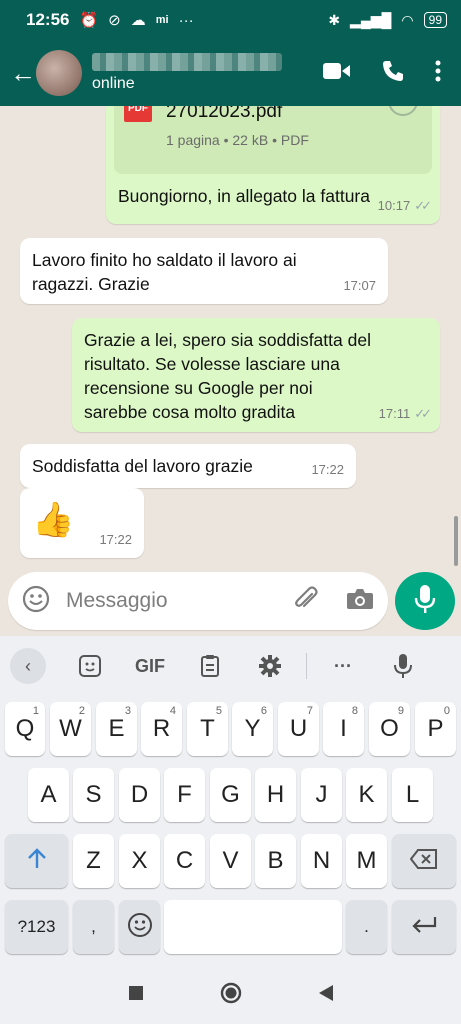 This screenshot has height=1024, width=461. I want to click on key-v: V, so click(230, 861).